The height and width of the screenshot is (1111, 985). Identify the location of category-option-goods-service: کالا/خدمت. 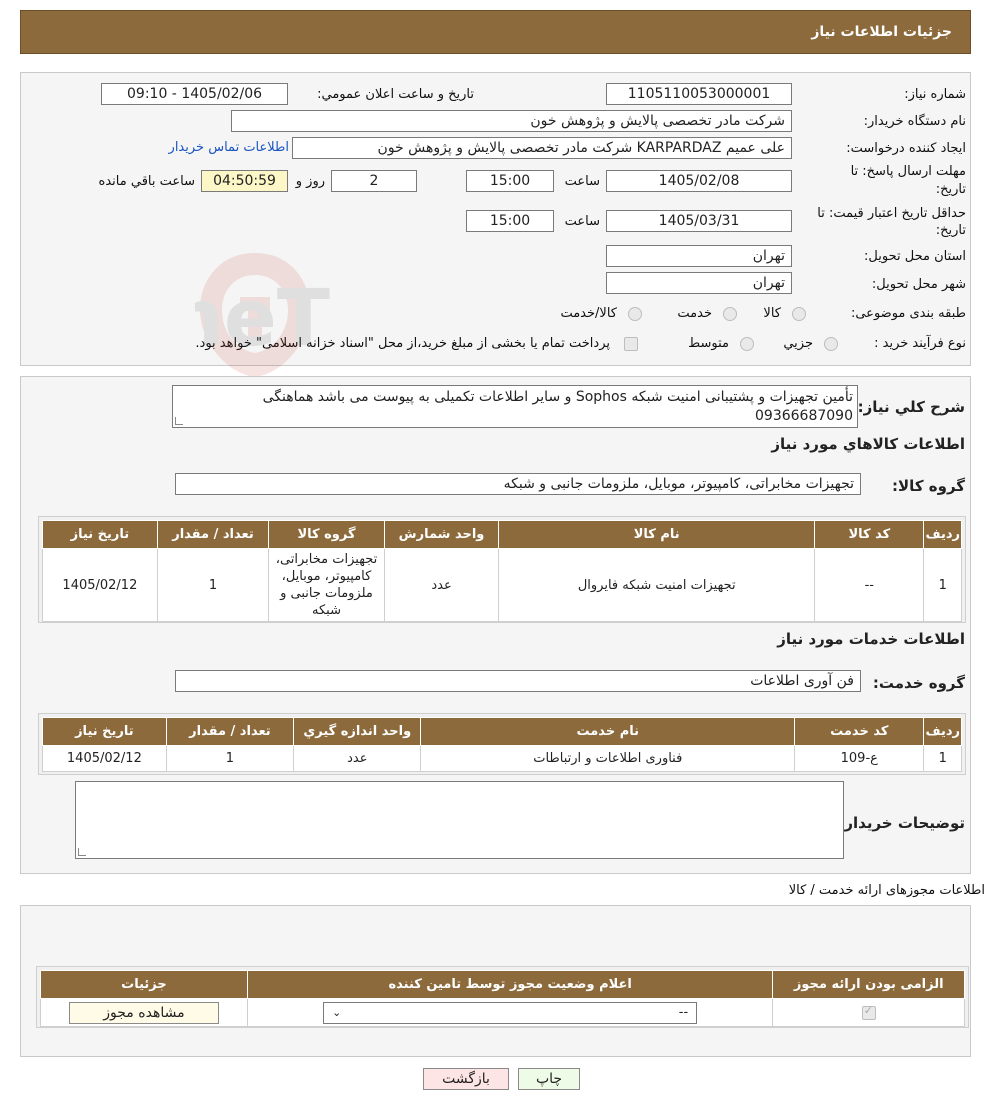
(588, 313).